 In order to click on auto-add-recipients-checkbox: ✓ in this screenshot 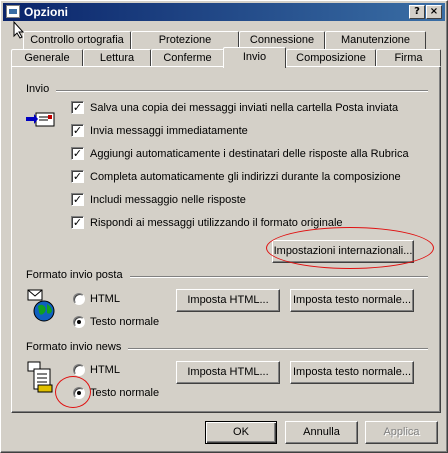, I will do `click(77, 153)`.